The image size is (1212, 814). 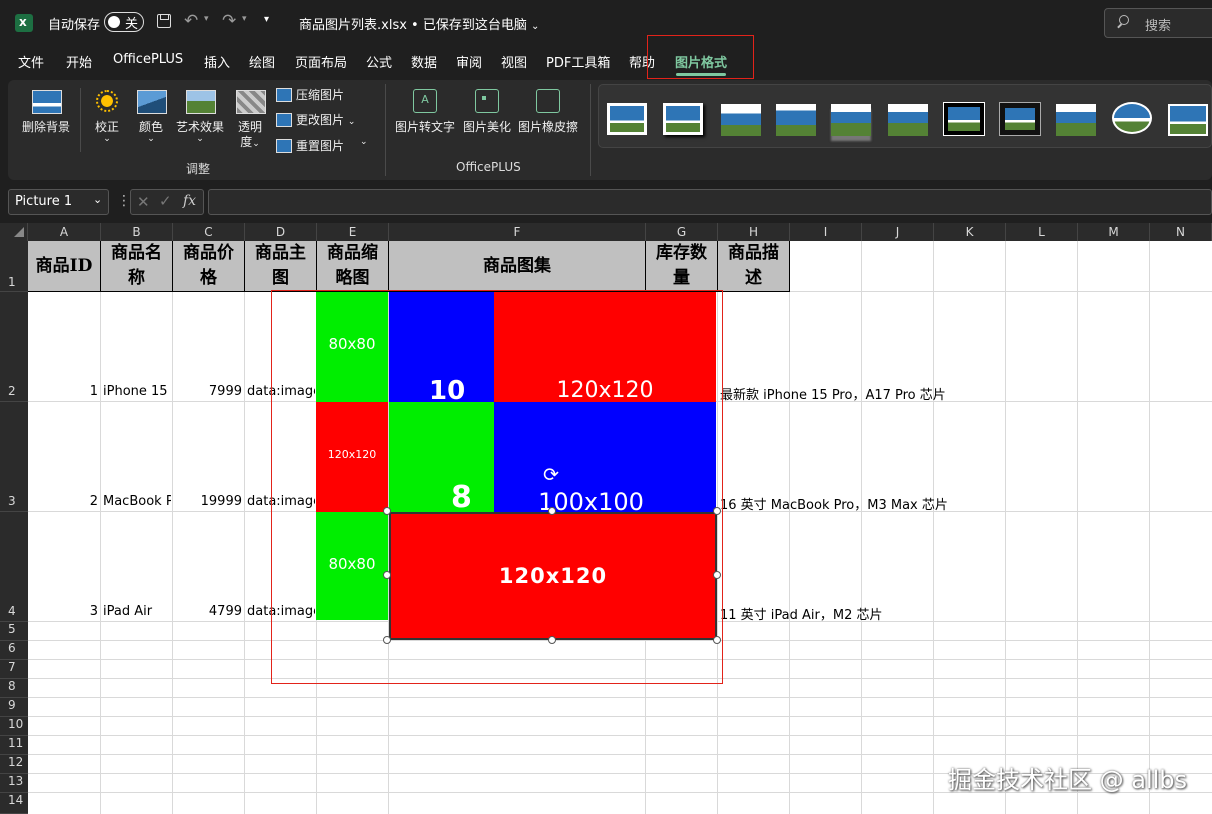 What do you see at coordinates (14, 745) in the screenshot?
I see `row-header-11: 11` at bounding box center [14, 745].